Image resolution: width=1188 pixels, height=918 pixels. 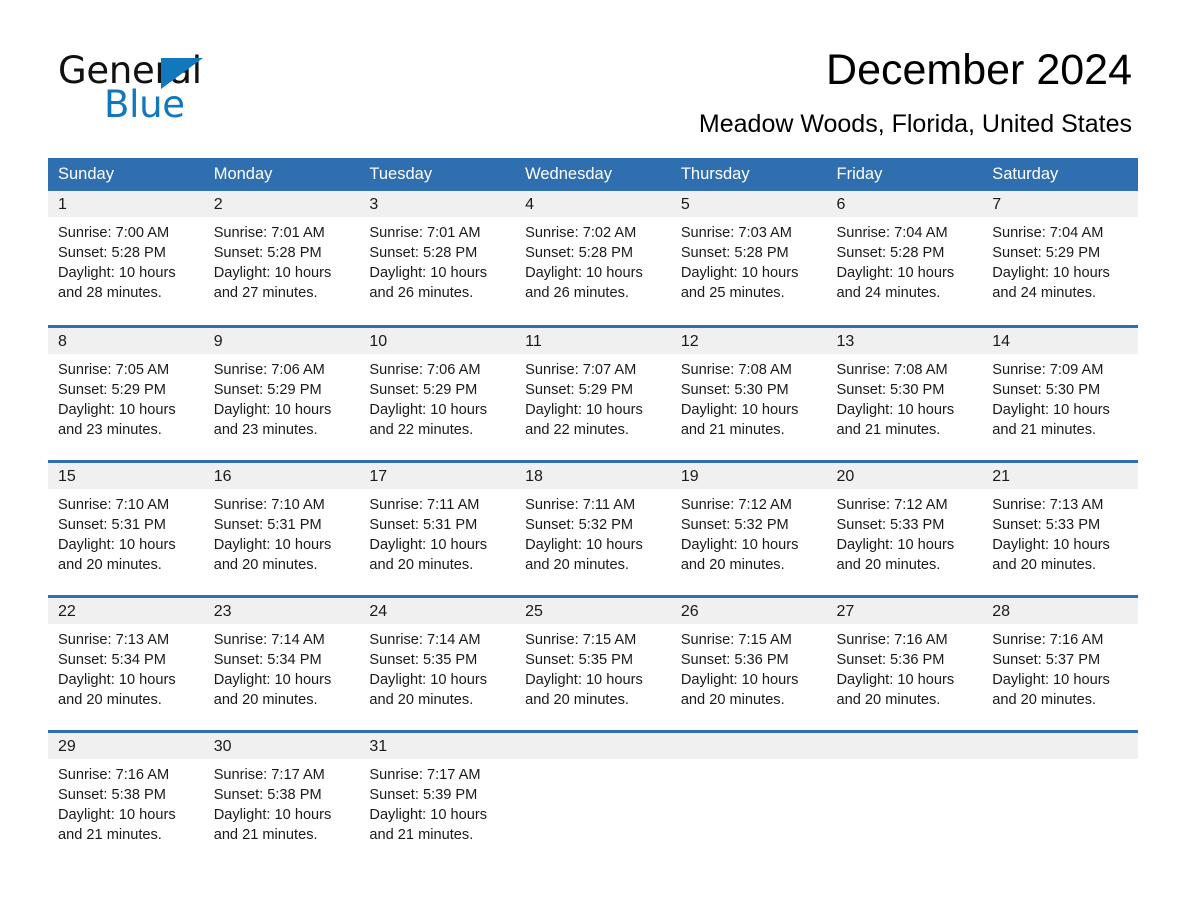 I want to click on weekday-header-wednesday: Wednesday, so click(x=593, y=175).